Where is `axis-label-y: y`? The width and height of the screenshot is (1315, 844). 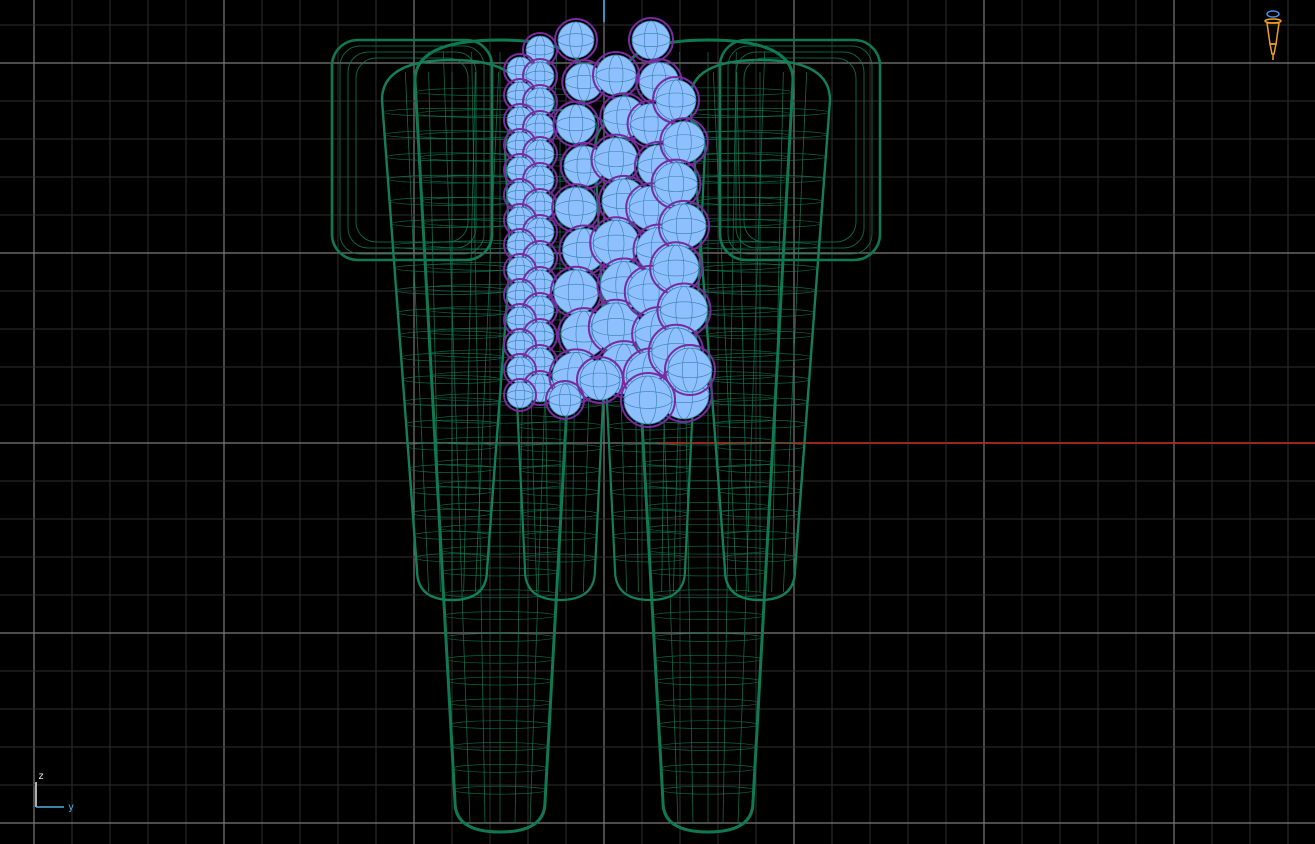 axis-label-y: y is located at coordinates (71, 807).